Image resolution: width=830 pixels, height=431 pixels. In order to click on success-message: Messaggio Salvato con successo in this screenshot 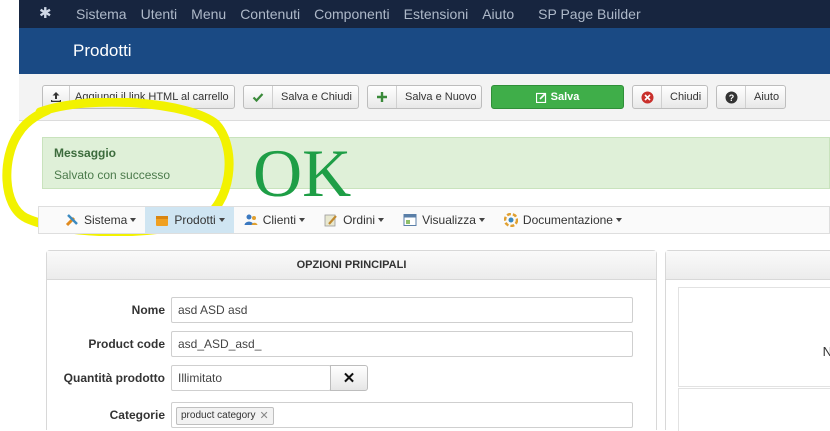, I will do `click(436, 163)`.